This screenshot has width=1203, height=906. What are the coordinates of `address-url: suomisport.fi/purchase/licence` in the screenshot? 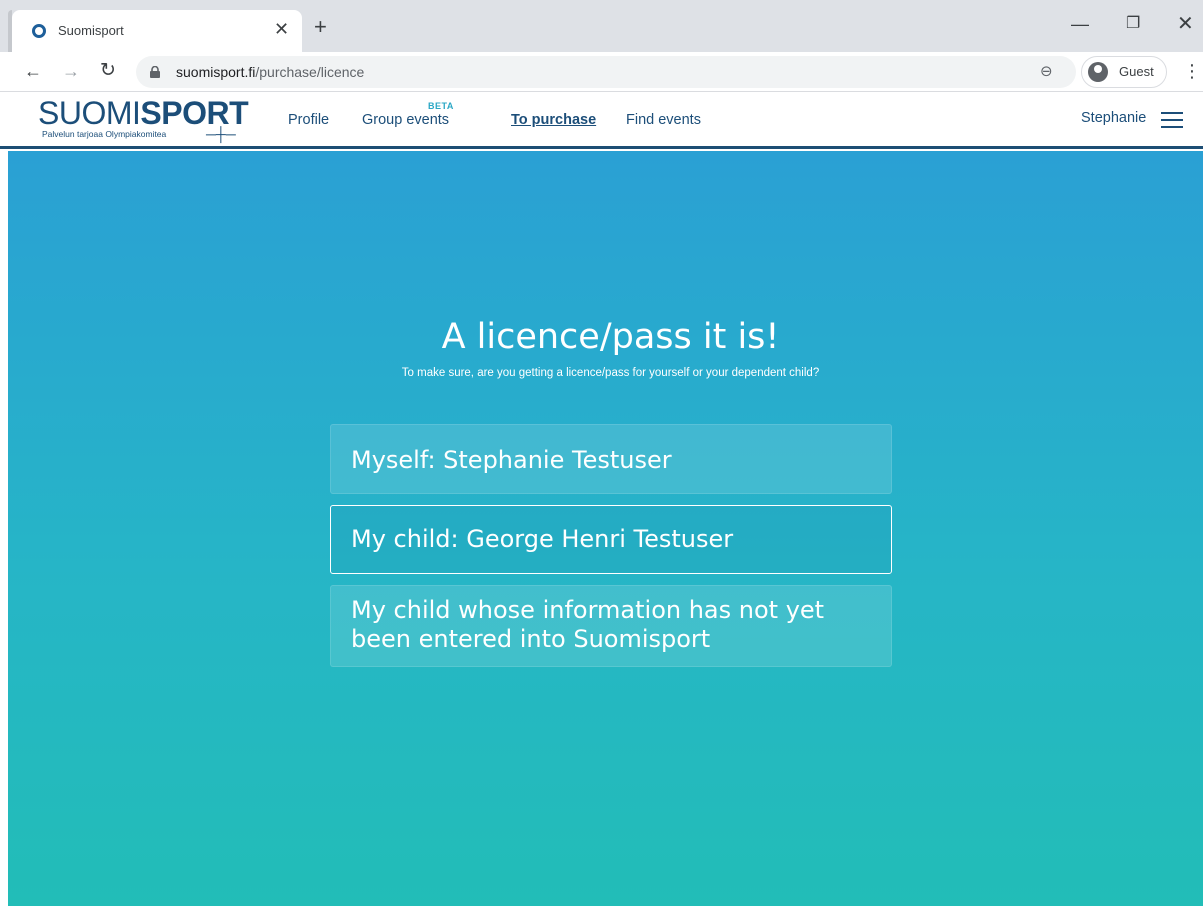 It's located at (270, 72).